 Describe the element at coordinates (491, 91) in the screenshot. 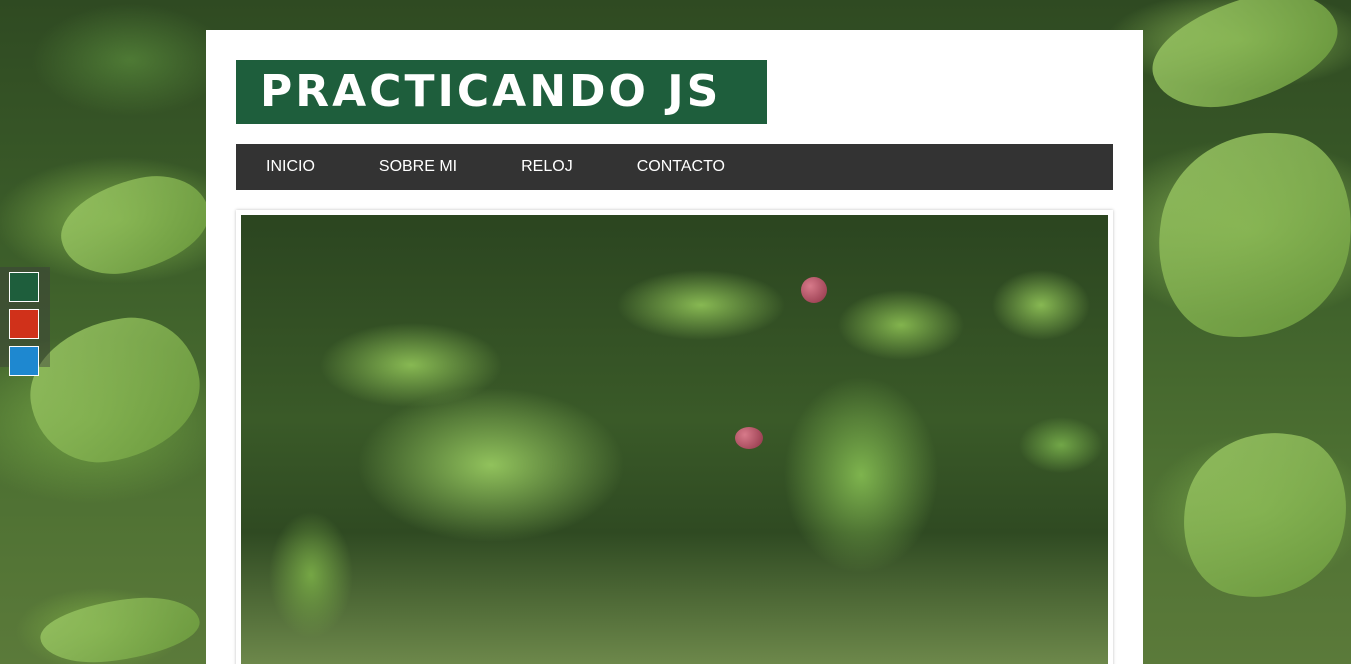

I see `site-logo-text: PRACTICANDO JS` at that location.